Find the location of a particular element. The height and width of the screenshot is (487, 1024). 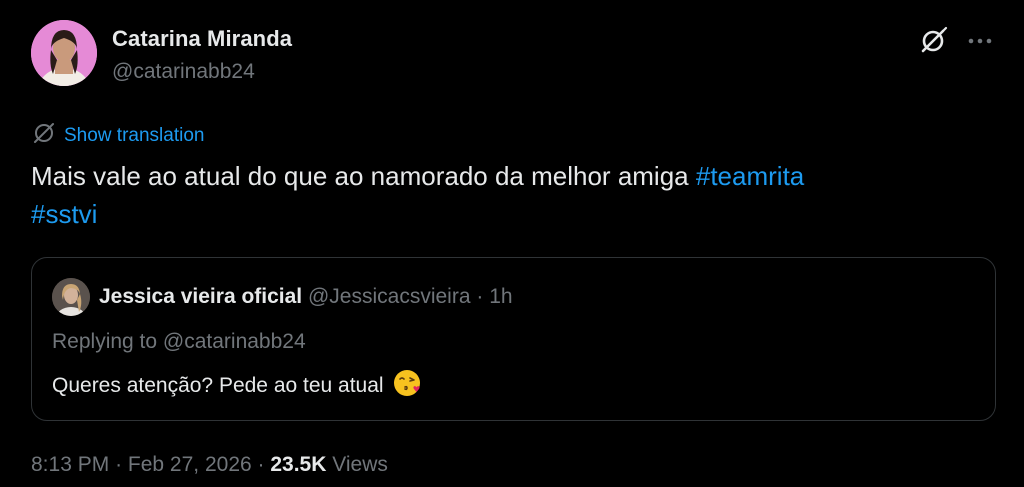

quoted-time: 1h is located at coordinates (500, 296).